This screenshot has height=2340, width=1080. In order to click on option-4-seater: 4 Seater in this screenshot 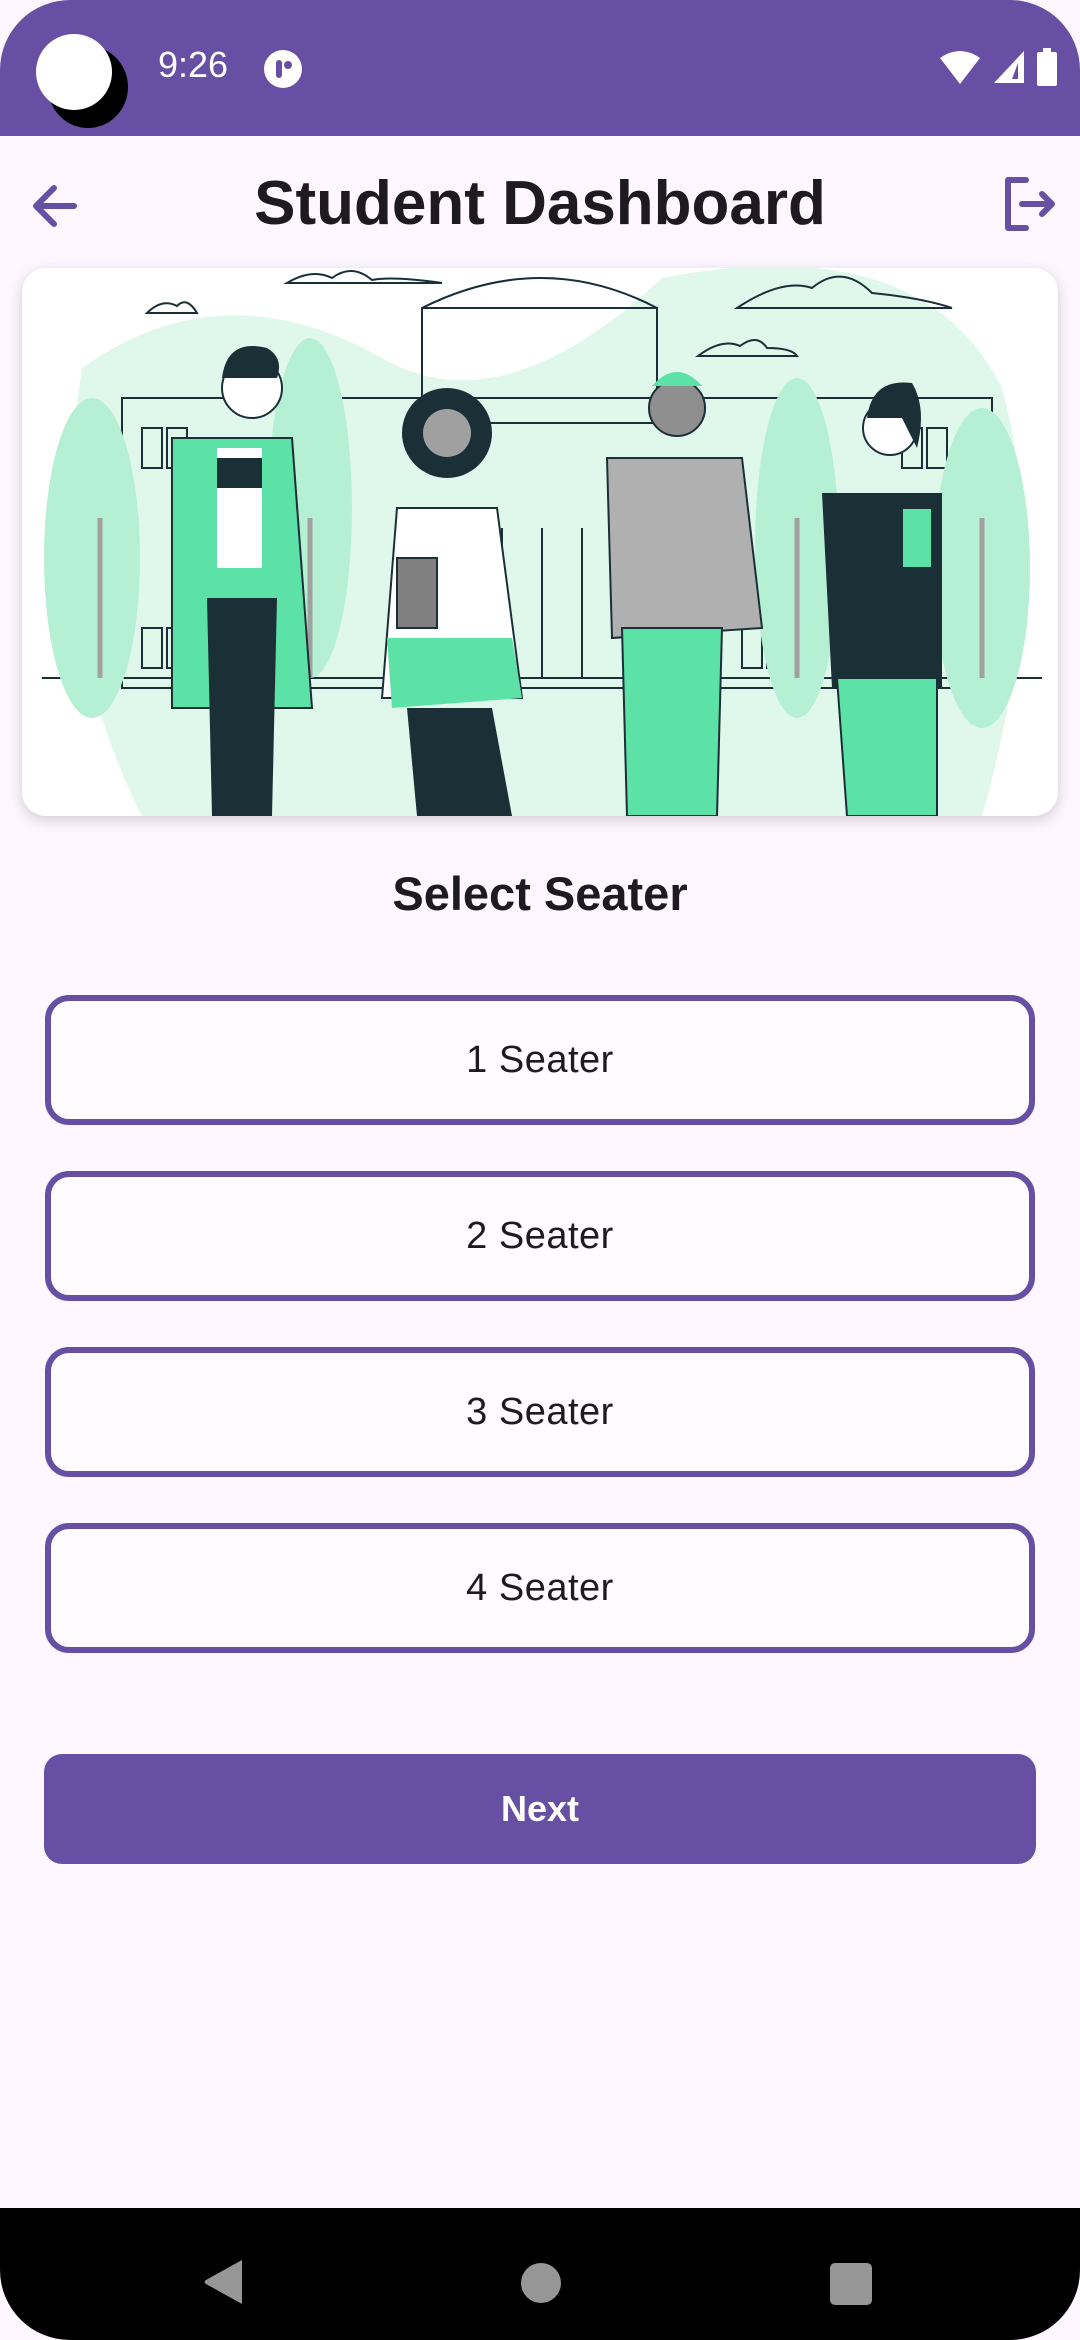, I will do `click(540, 1588)`.